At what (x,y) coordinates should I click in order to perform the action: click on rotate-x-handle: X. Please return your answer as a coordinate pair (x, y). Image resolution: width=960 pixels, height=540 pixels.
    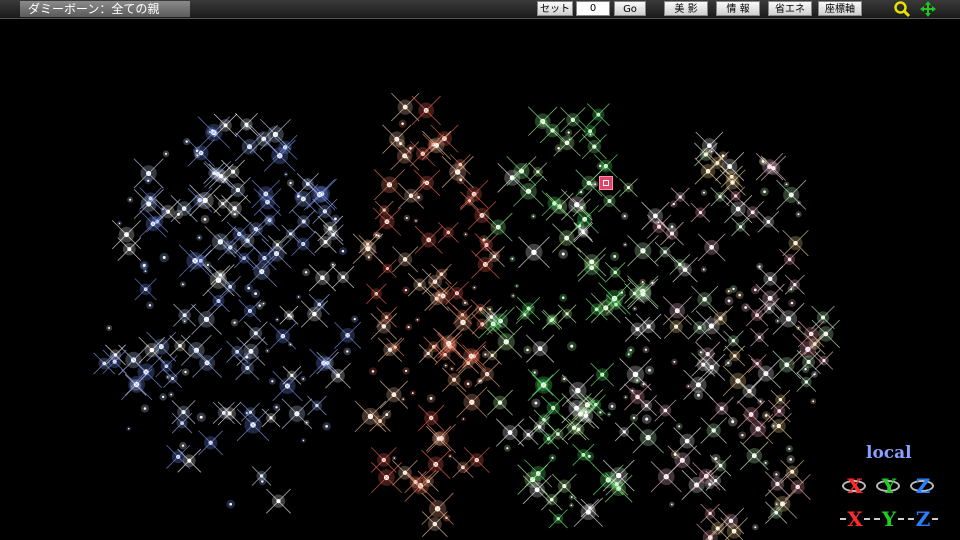
    Looking at the image, I should click on (855, 486).